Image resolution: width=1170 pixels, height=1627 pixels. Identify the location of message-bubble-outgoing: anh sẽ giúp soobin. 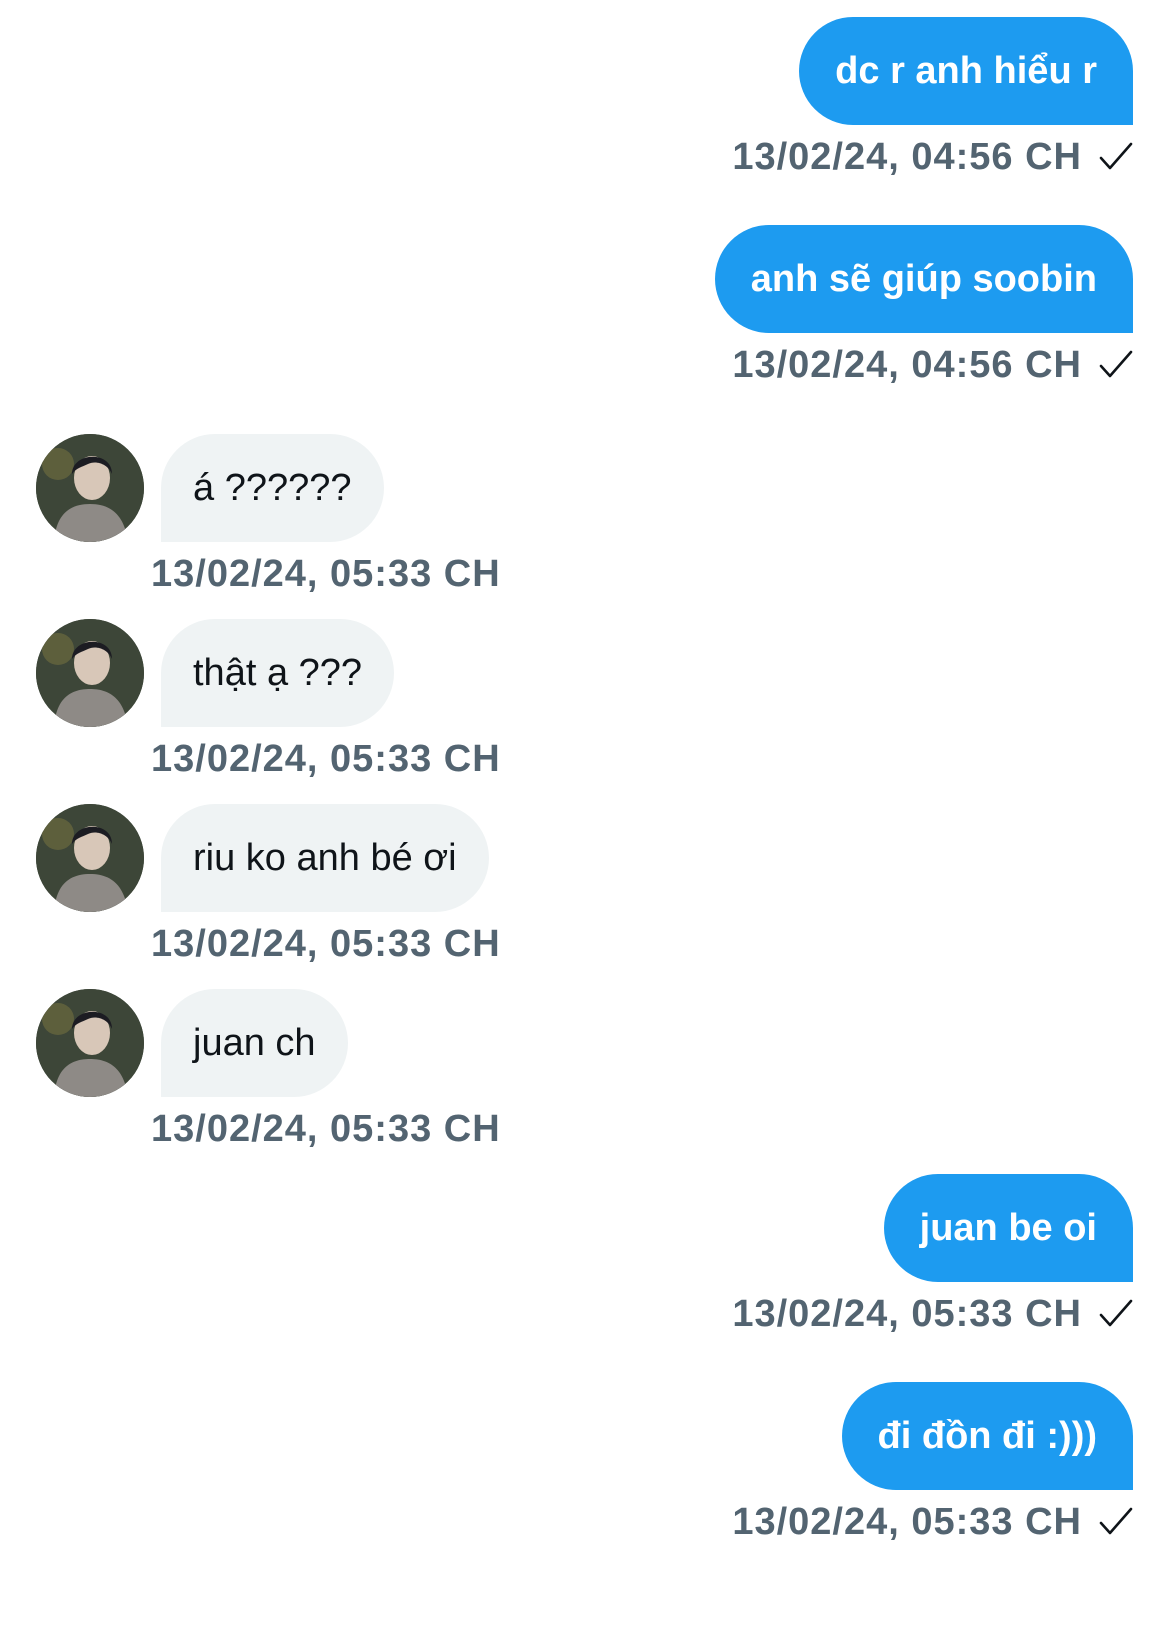
(923, 279).